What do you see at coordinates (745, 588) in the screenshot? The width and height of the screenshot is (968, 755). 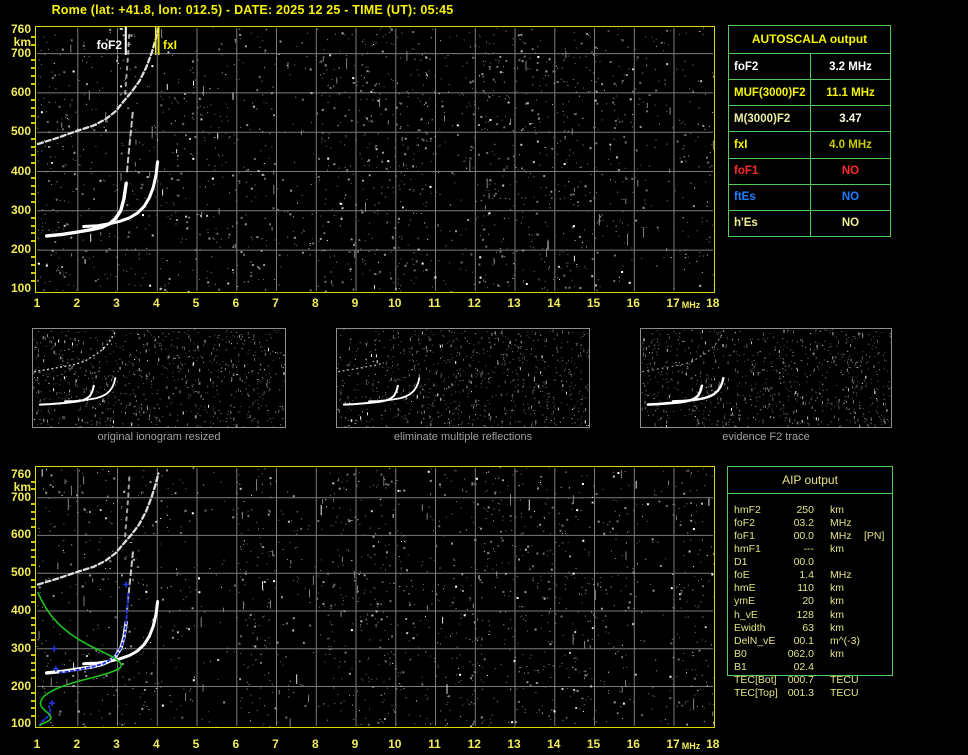 I see `aip-param: hmE` at bounding box center [745, 588].